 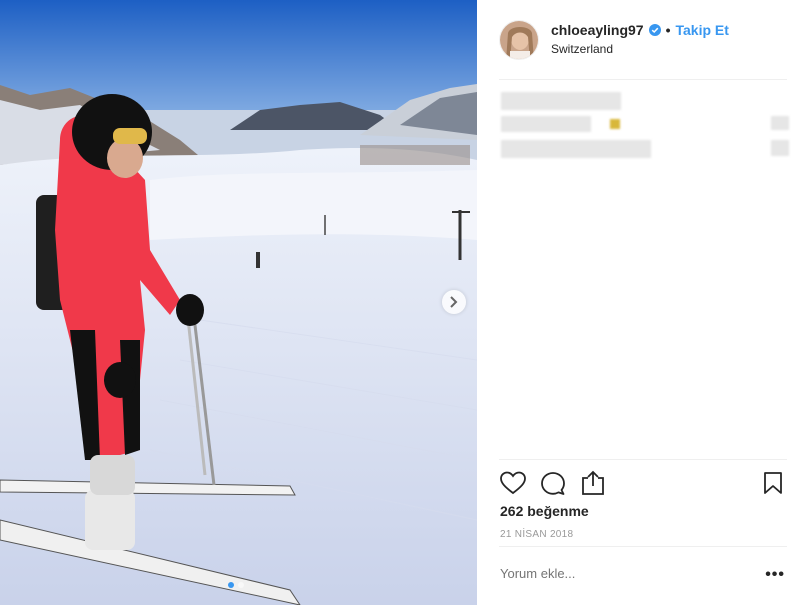 I want to click on comment-icon, so click(x=553, y=483).